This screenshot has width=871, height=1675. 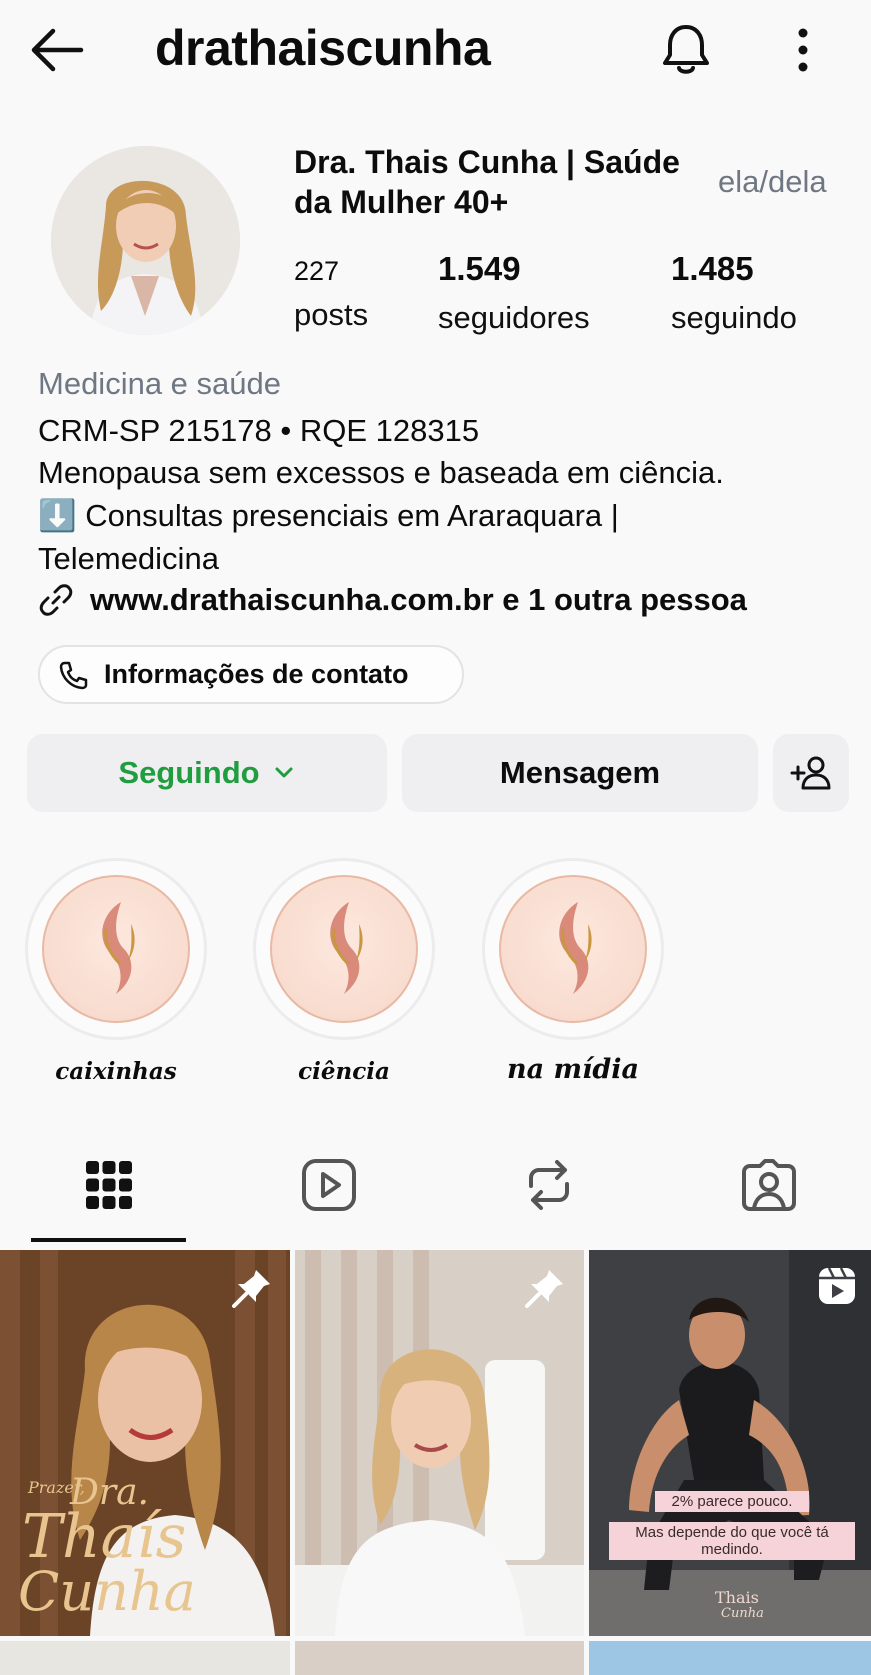 I want to click on tagged-icon, so click(x=769, y=1185).